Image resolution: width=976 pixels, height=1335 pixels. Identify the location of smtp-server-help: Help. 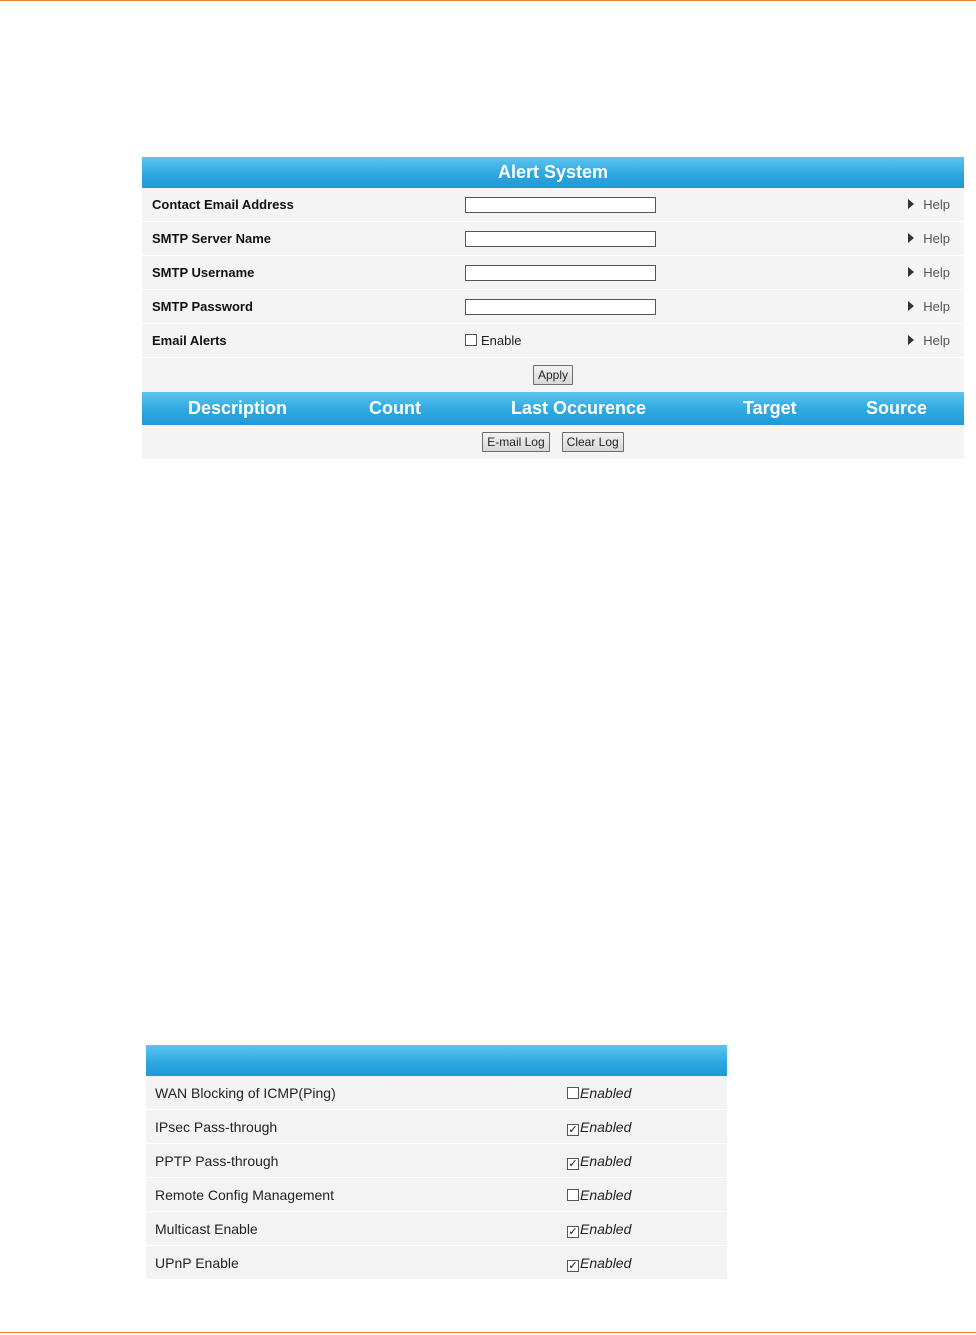
(929, 239).